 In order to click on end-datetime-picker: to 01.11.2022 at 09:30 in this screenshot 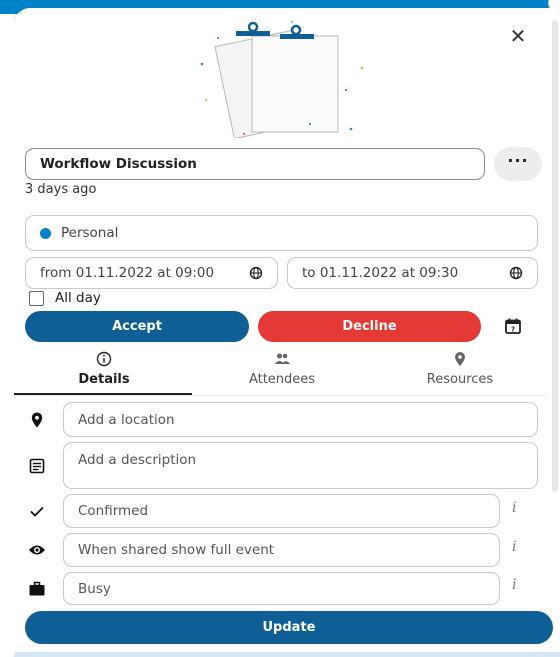, I will do `click(412, 273)`.